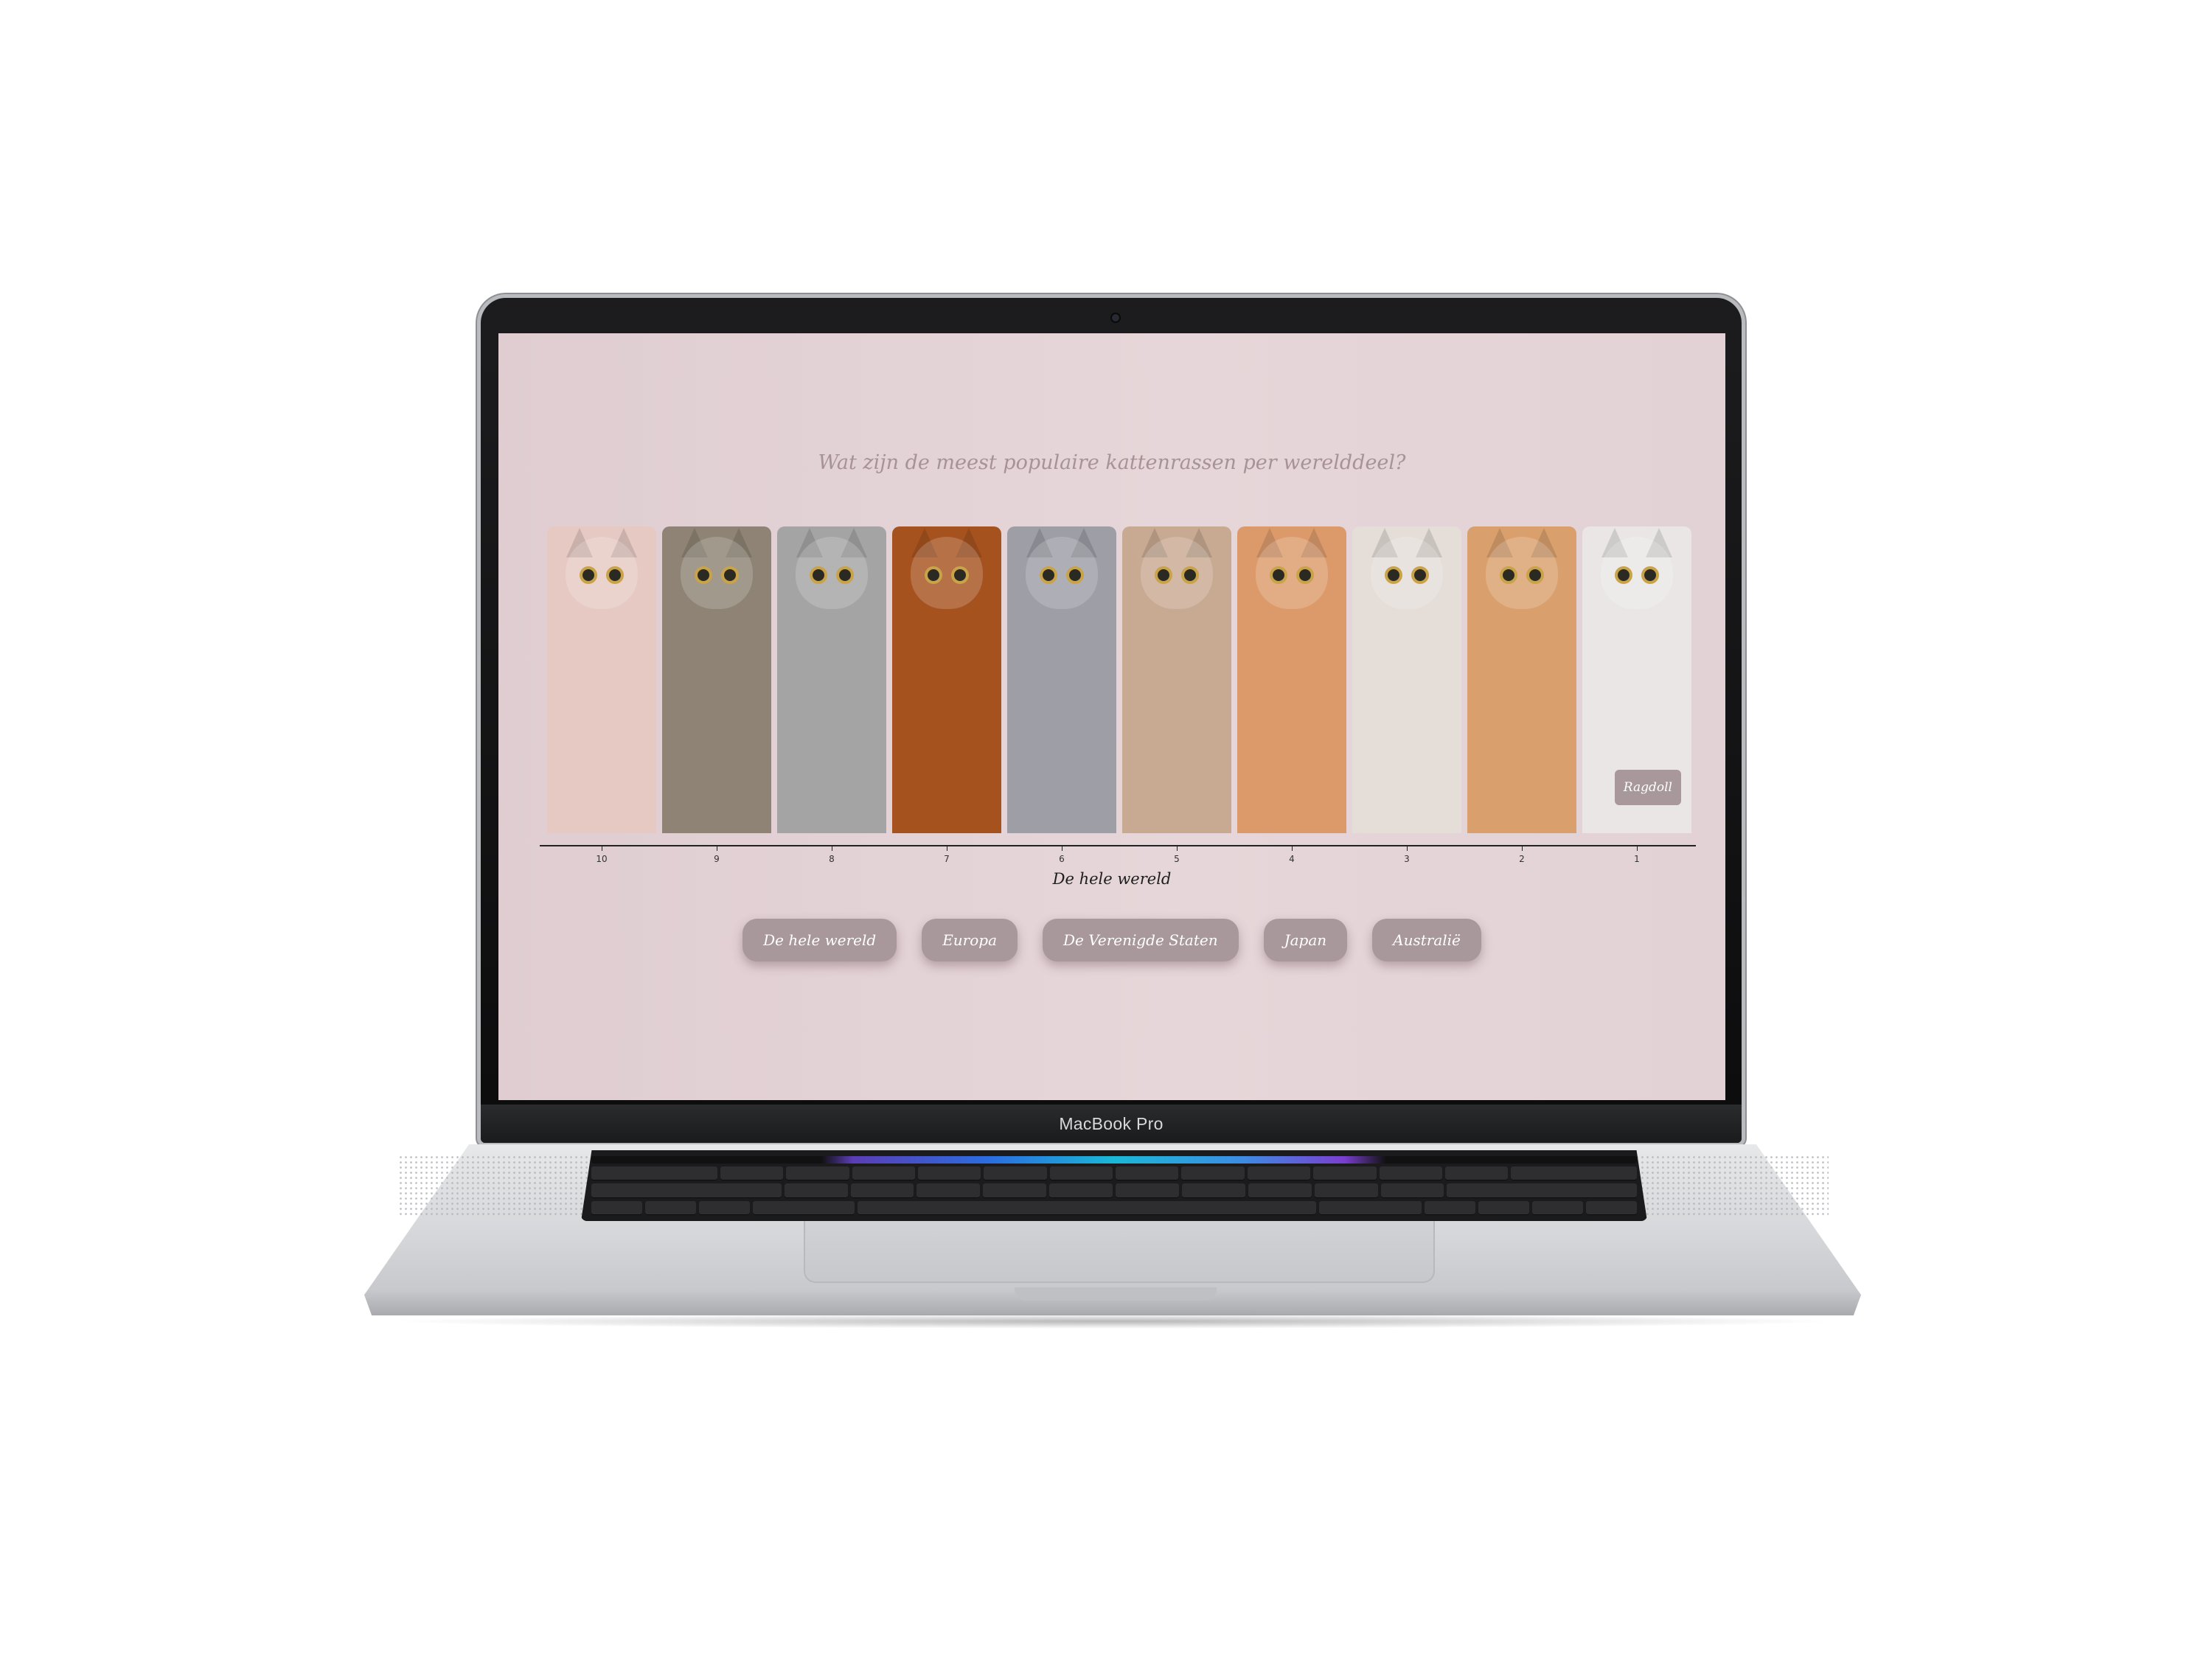 This screenshot has height=1659, width=2212. What do you see at coordinates (602, 859) in the screenshot?
I see `x-tick-label: 10` at bounding box center [602, 859].